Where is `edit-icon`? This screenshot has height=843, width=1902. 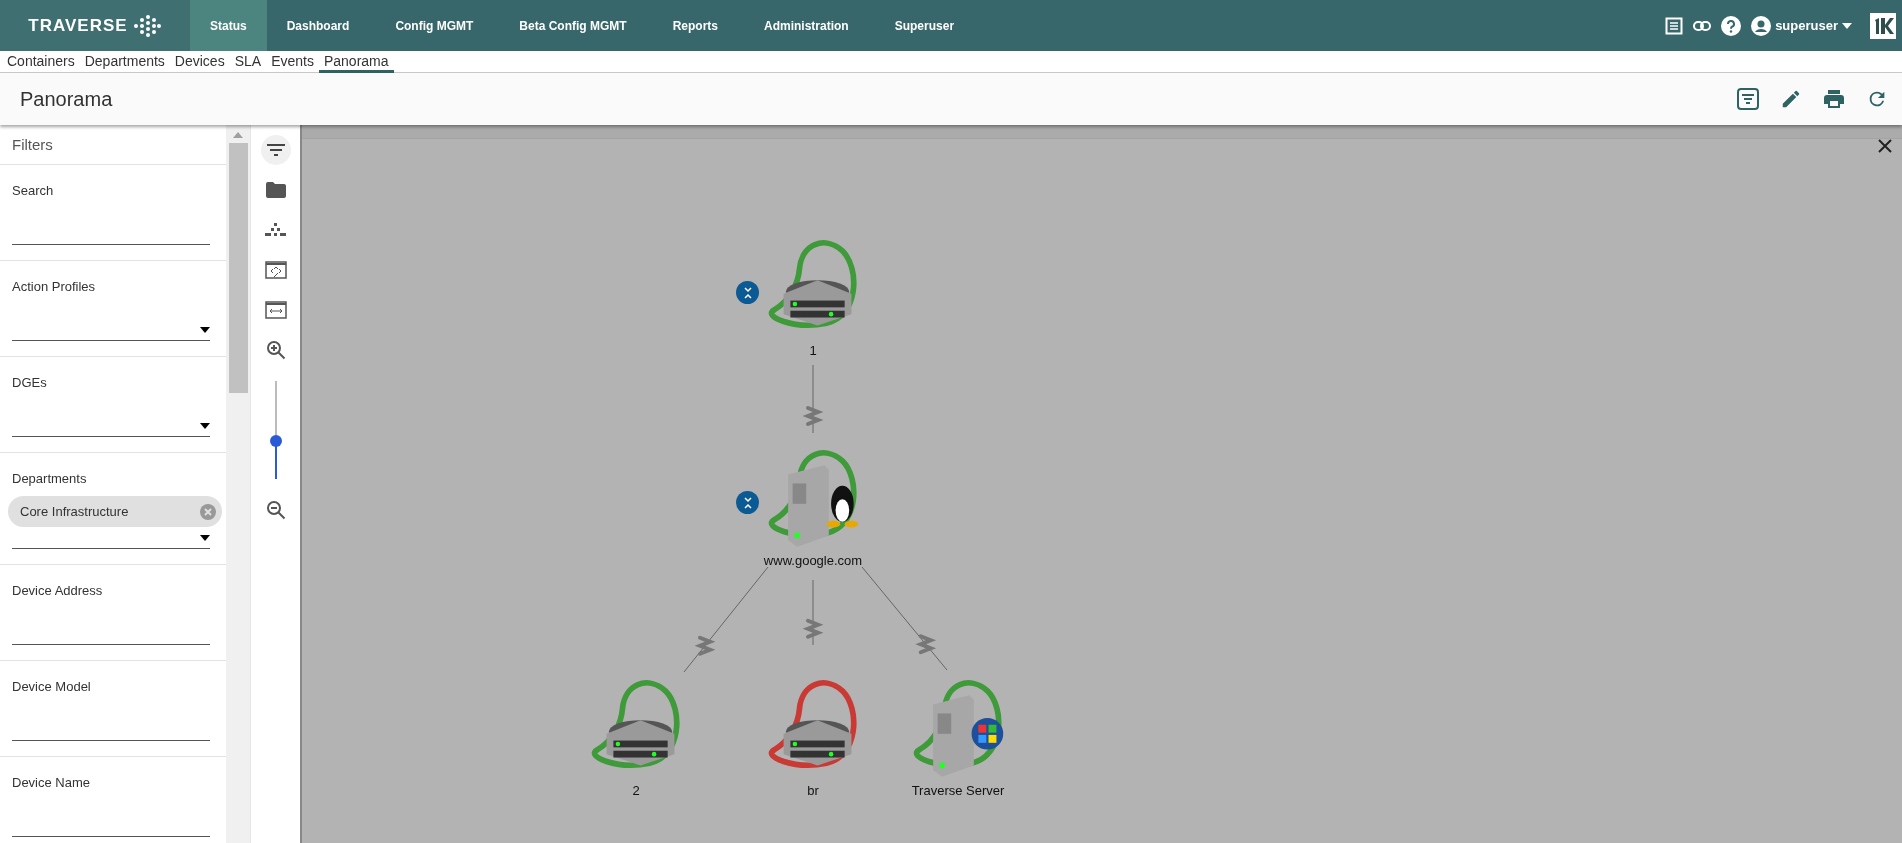 edit-icon is located at coordinates (1791, 99).